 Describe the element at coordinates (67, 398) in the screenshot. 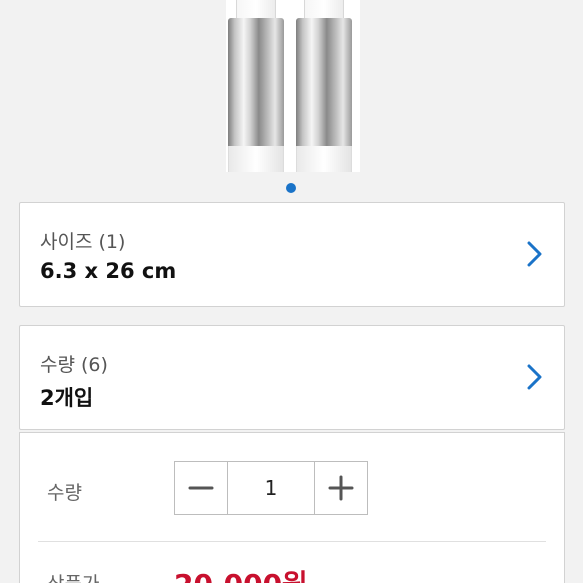

I see `quantity-option-value: 2개입` at that location.